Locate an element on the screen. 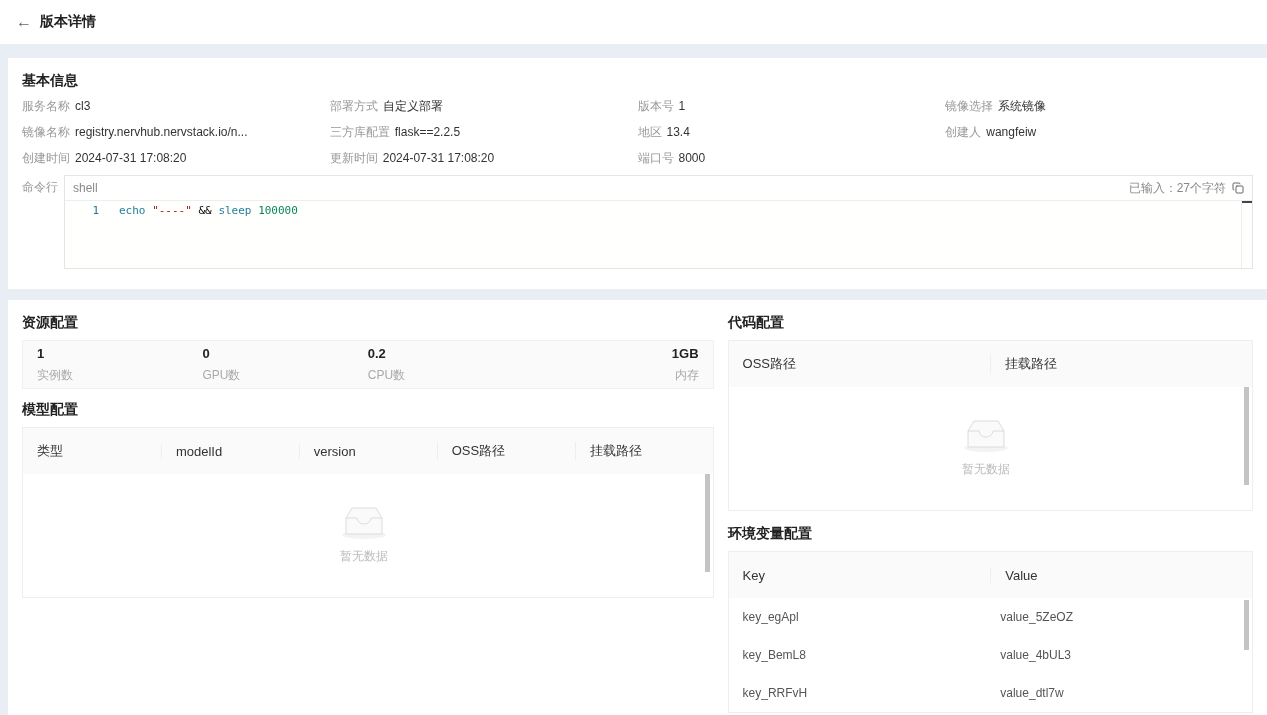  resource-value: 1 is located at coordinates (41, 353).